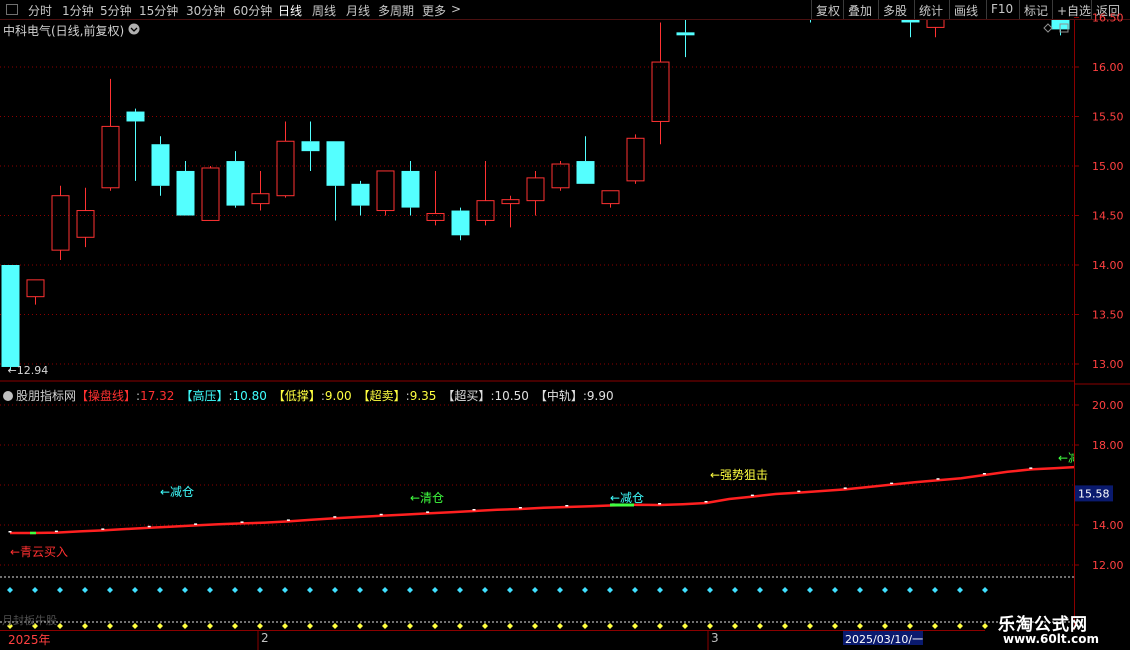  What do you see at coordinates (1002, 9) in the screenshot?
I see `toolbar-button-5: F10` at bounding box center [1002, 9].